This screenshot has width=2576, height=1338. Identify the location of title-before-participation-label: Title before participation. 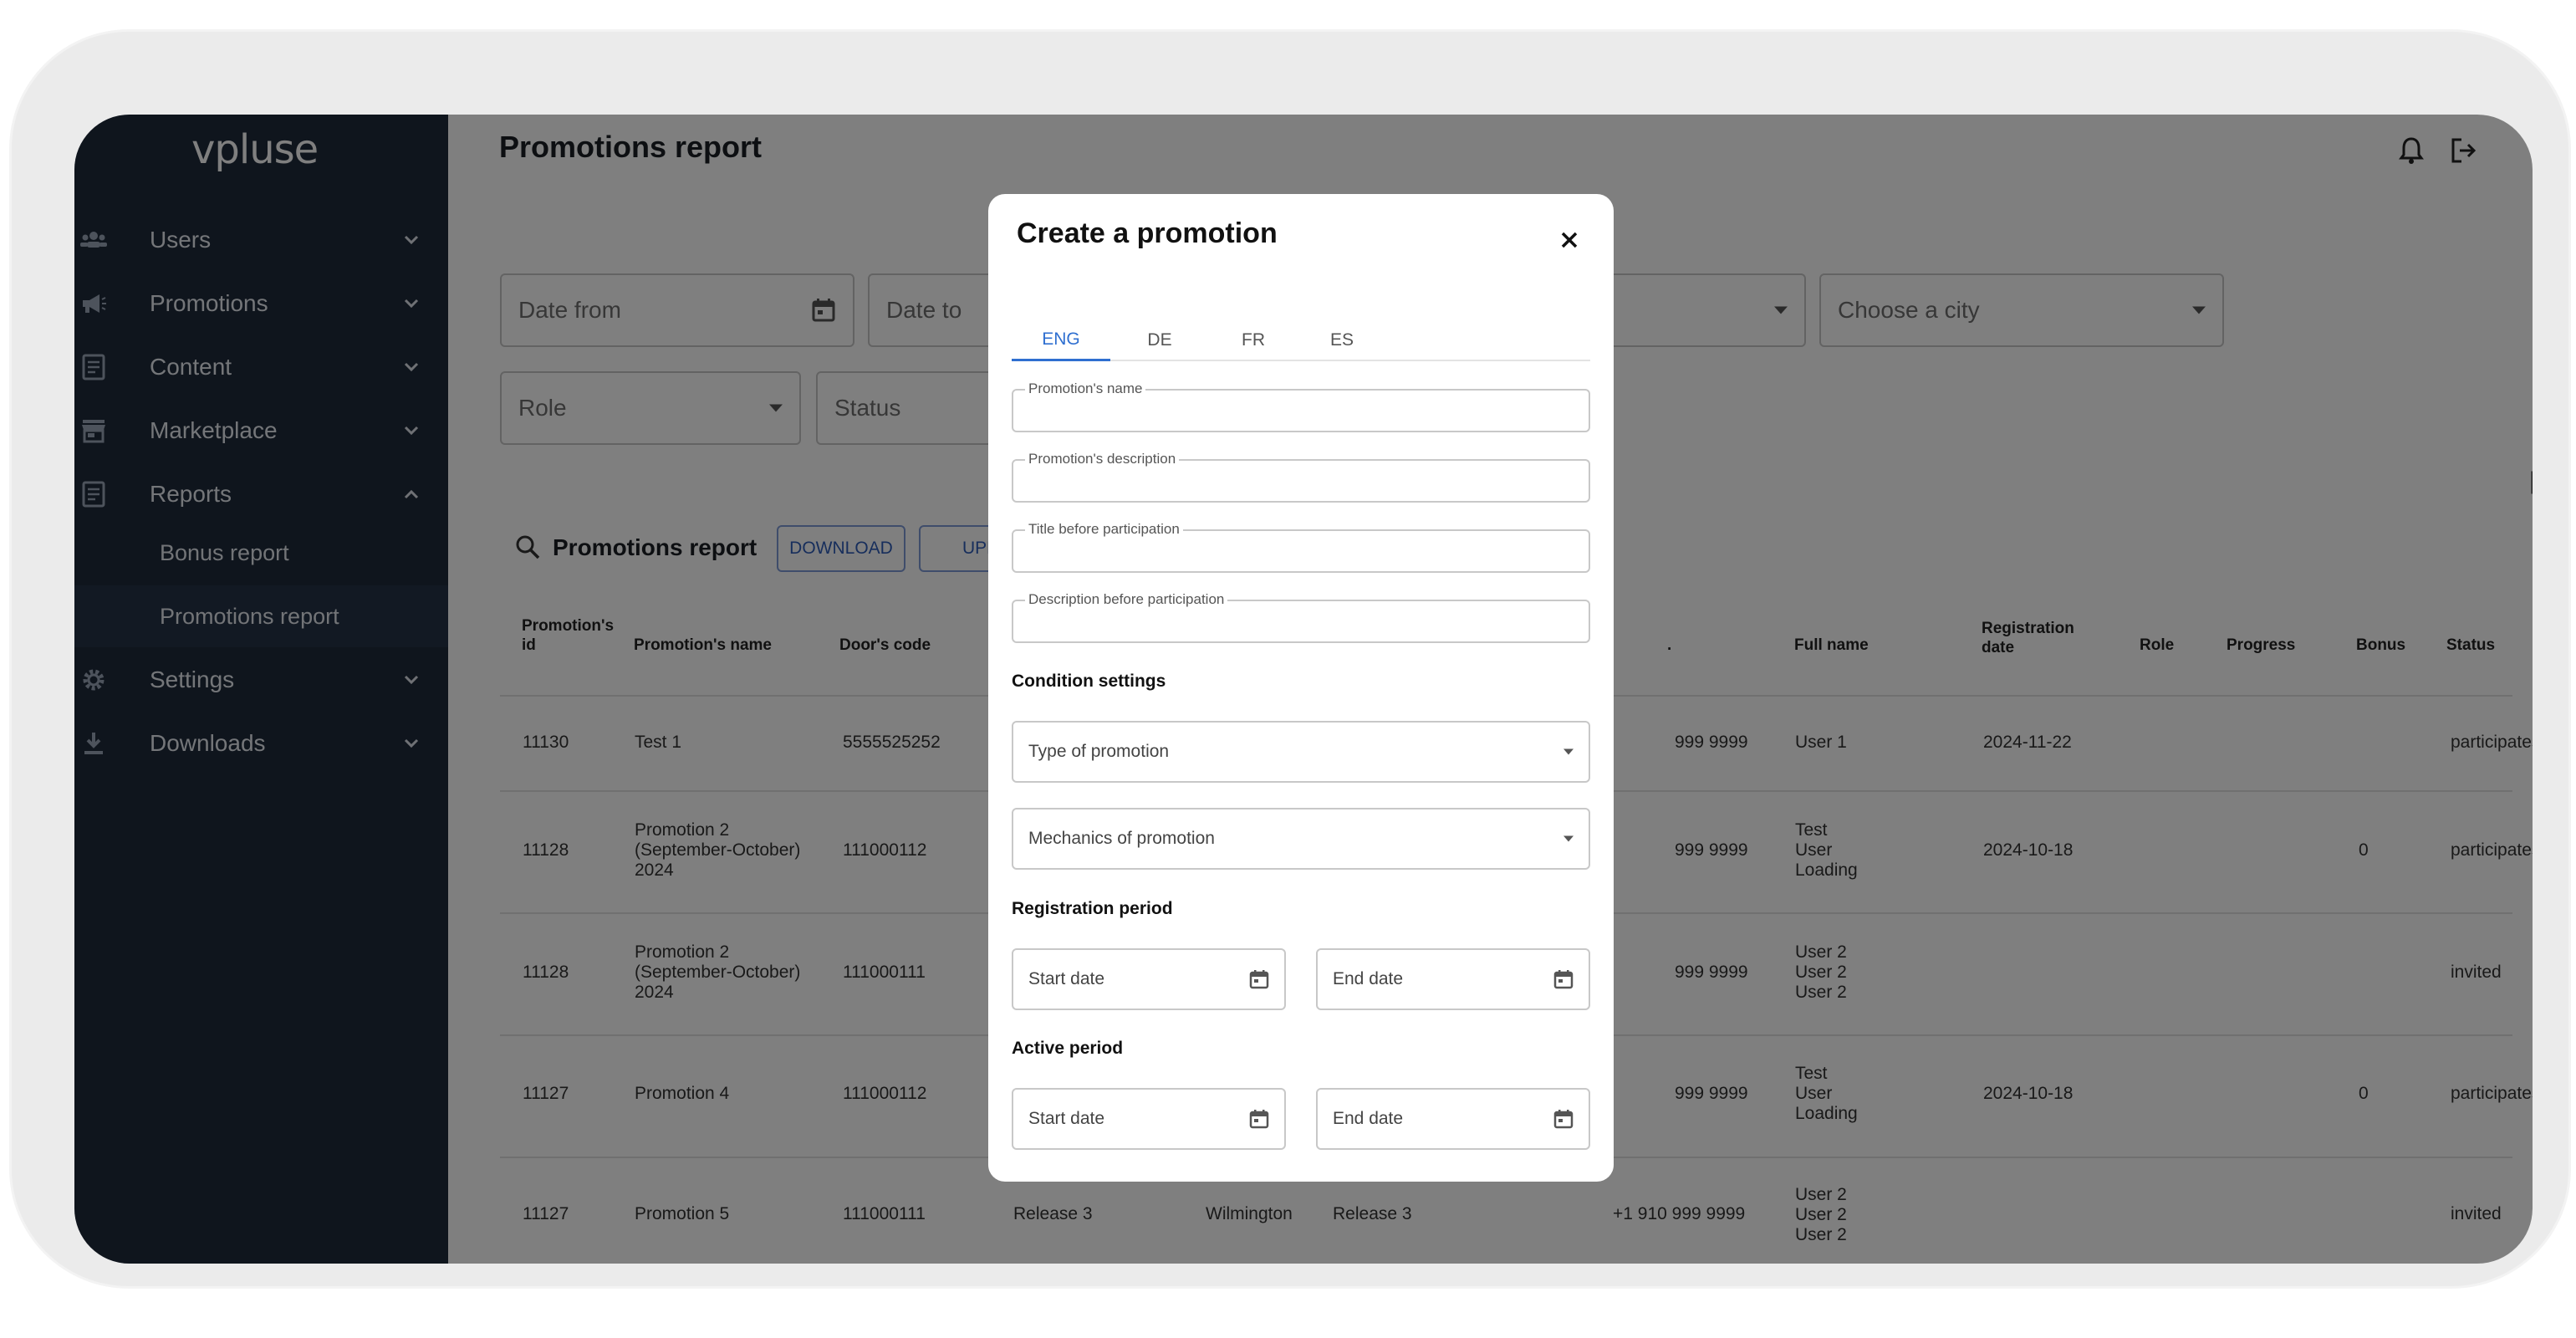
(1104, 529).